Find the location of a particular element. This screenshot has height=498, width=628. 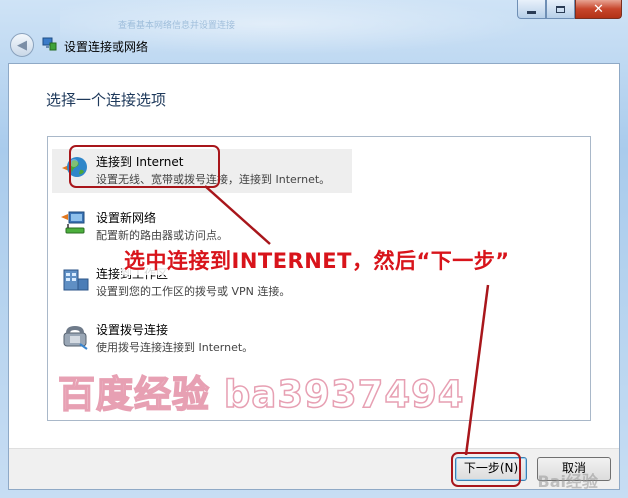

annotation-label: 选中连接到INTERNET，然后“下一步” is located at coordinates (317, 260).